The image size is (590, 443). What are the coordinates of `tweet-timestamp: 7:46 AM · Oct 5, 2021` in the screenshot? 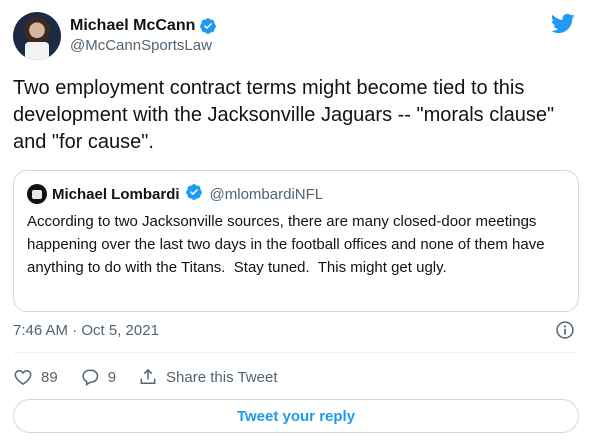 It's located at (86, 331).